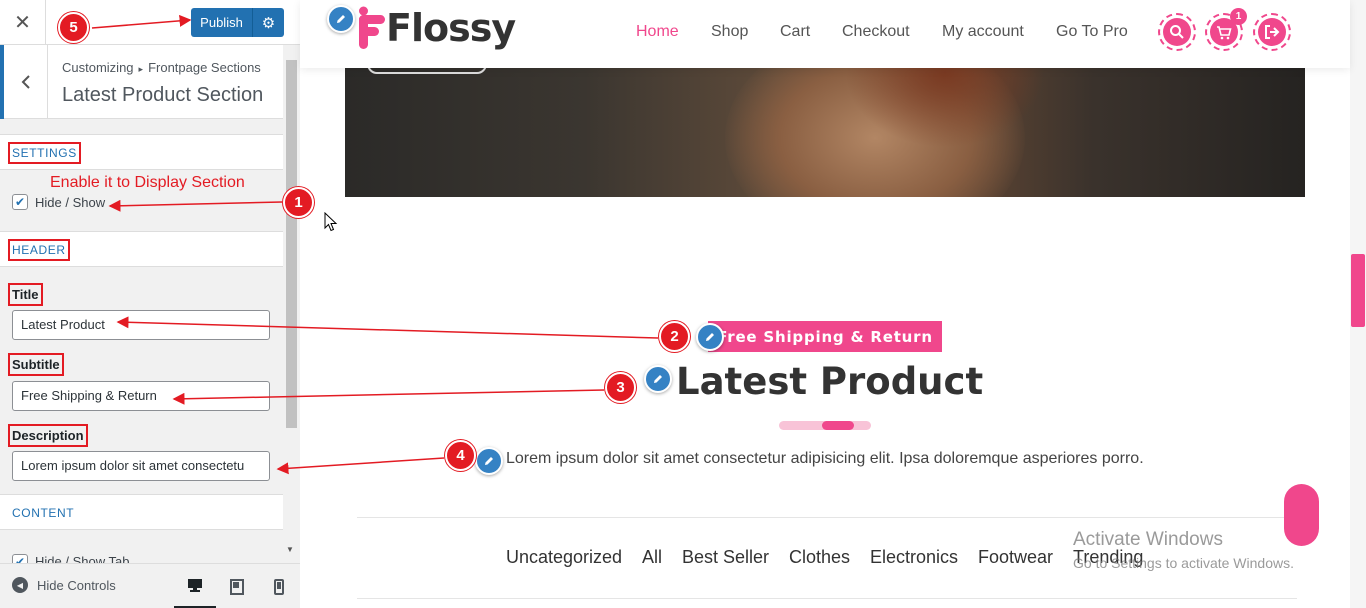 The height and width of the screenshot is (608, 1366). I want to click on header-group-title: HEADER, so click(39, 250).